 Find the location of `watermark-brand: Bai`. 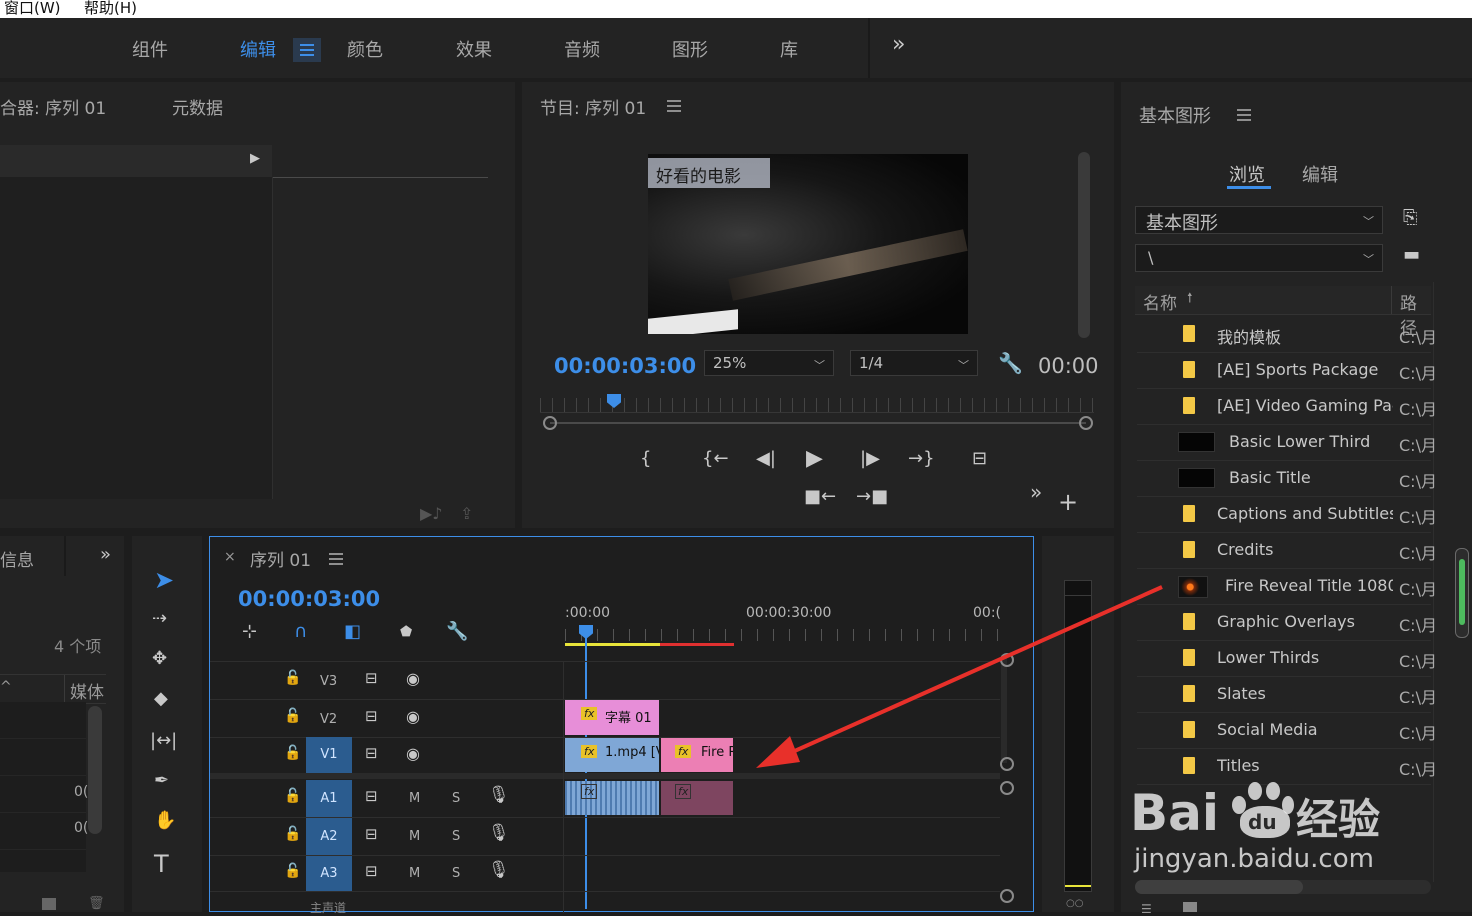

watermark-brand: Bai is located at coordinates (1174, 813).